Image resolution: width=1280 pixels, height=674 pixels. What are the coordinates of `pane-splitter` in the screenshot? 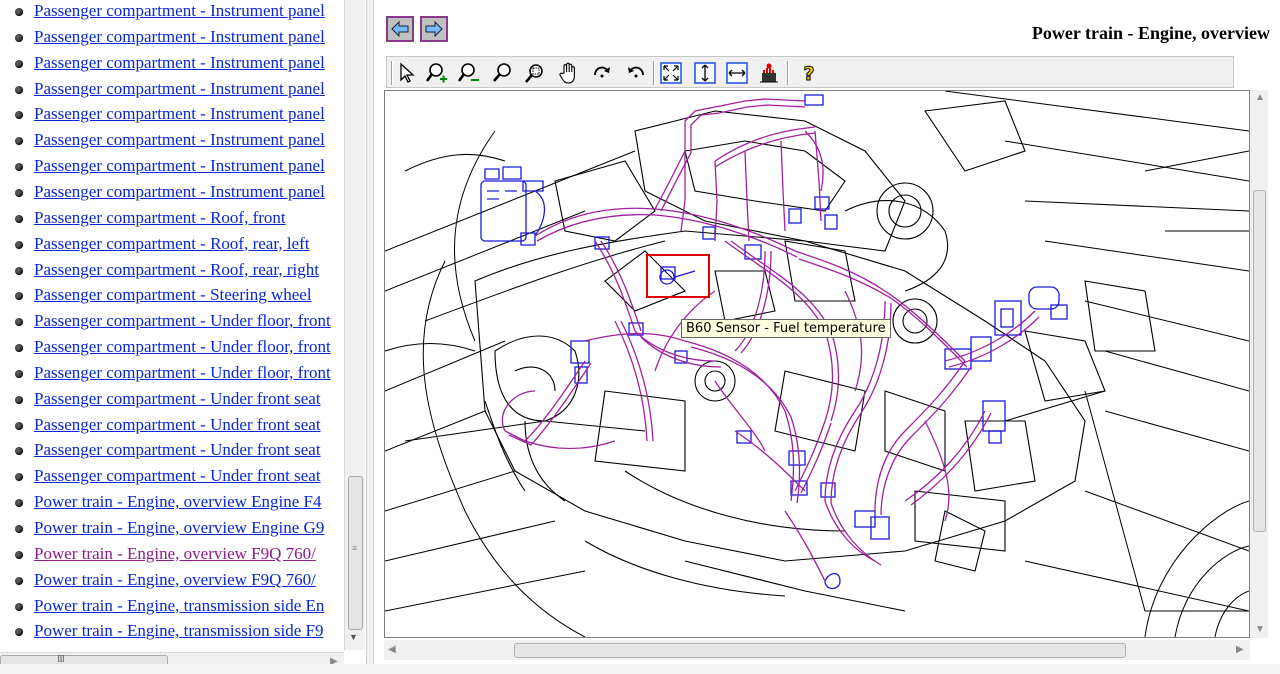 It's located at (370, 337).